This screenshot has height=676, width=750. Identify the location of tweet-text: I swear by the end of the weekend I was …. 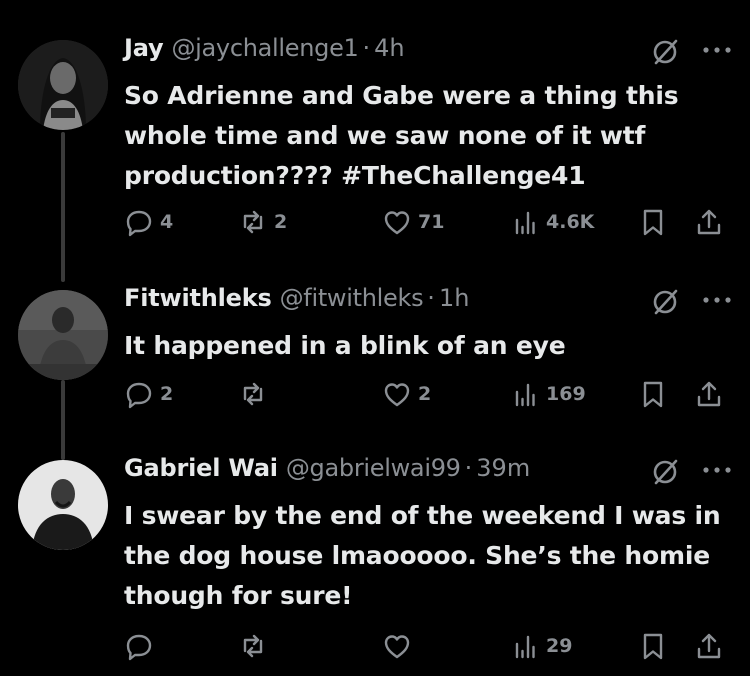
(422, 555).